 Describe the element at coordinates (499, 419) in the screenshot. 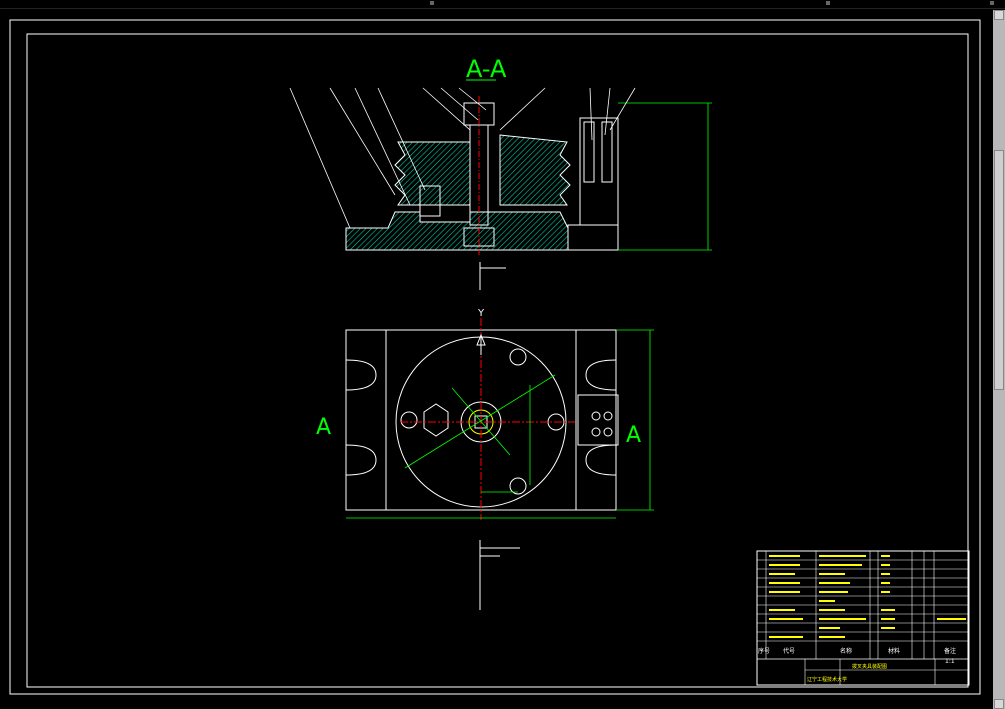

I see `plan-view` at that location.